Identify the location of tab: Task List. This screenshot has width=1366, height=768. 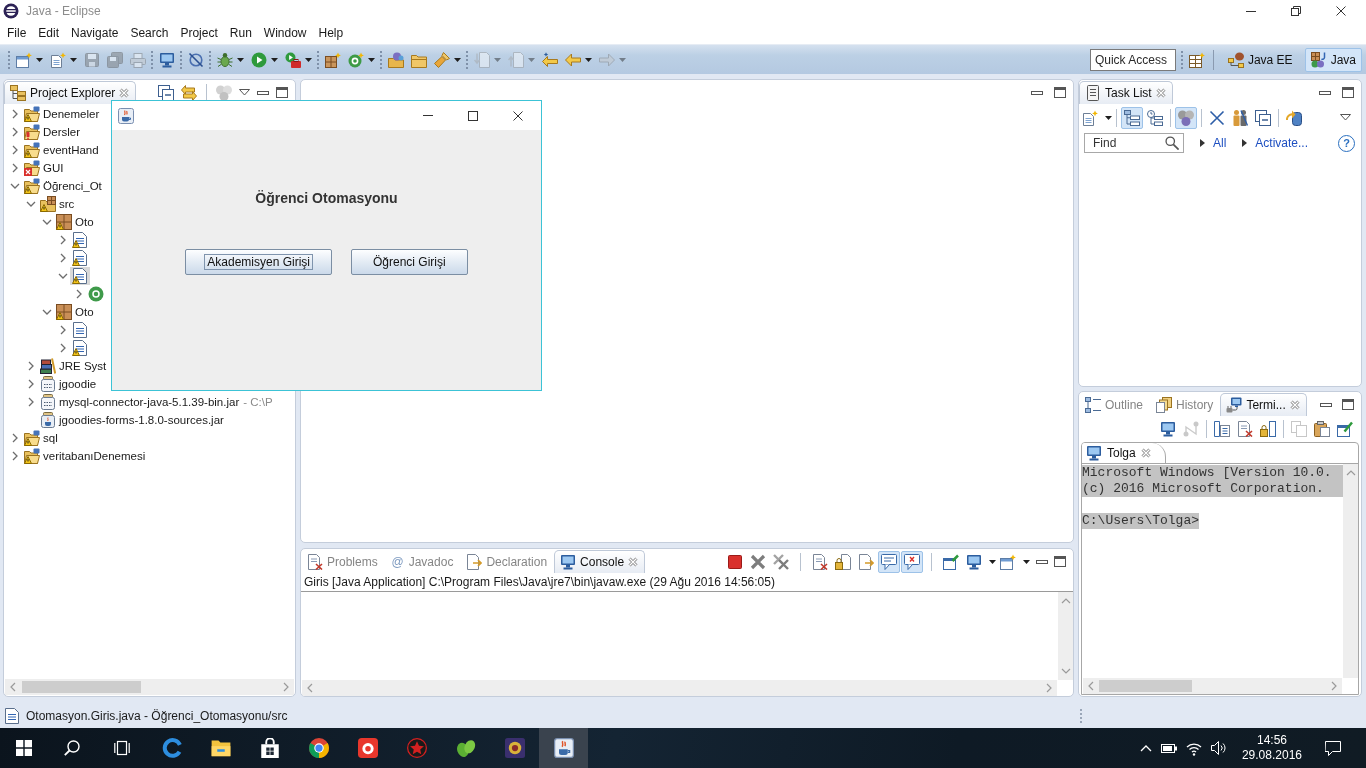
(1126, 92).